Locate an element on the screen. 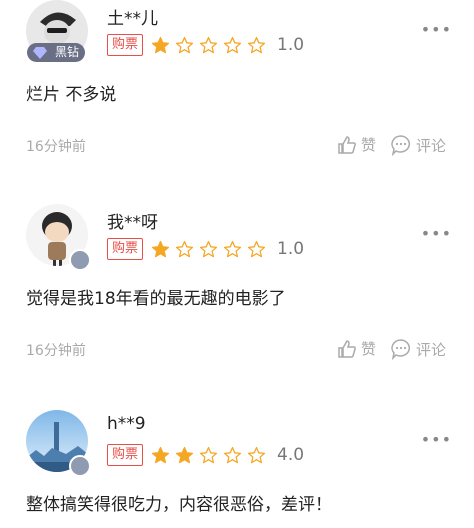 The width and height of the screenshot is (474, 528). black-diamond-badge: 黑钻 is located at coordinates (56, 52).